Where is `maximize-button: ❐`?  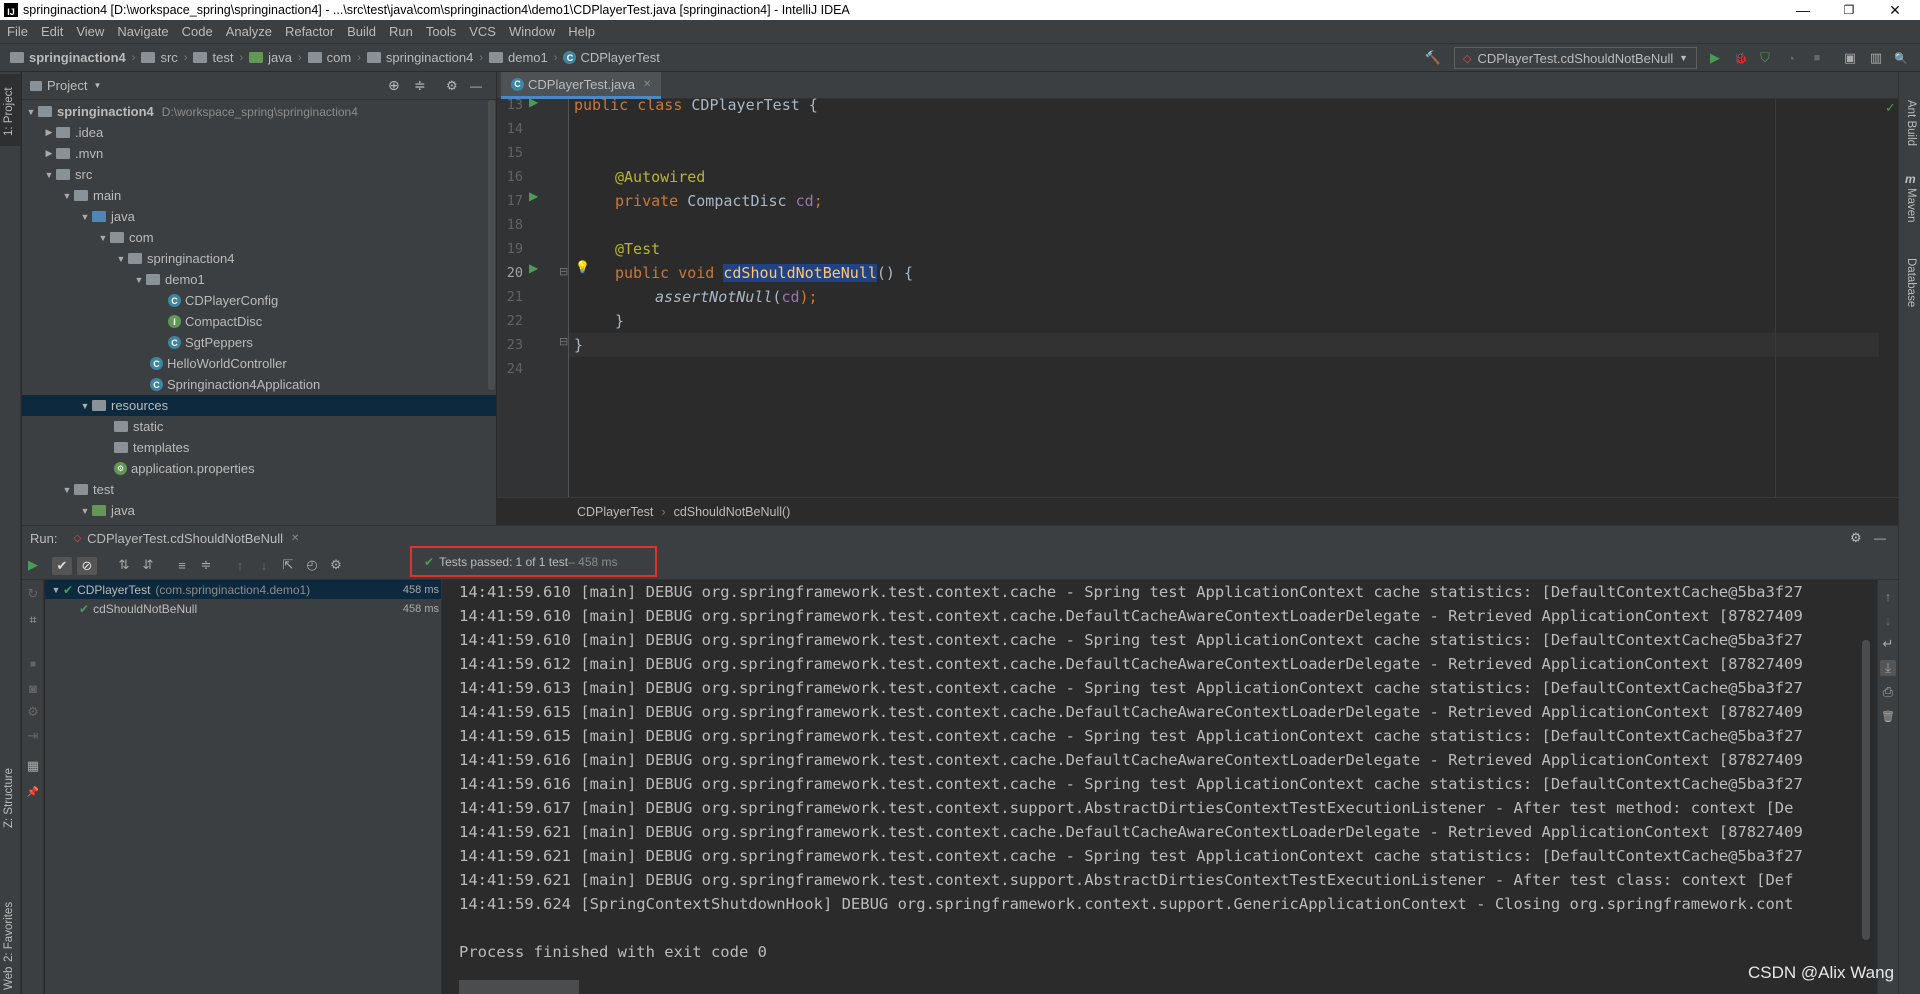 maximize-button: ❐ is located at coordinates (1849, 10).